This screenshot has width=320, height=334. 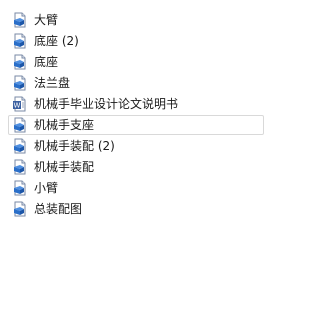 What do you see at coordinates (46, 188) in the screenshot?
I see `file-name: 小臂` at bounding box center [46, 188].